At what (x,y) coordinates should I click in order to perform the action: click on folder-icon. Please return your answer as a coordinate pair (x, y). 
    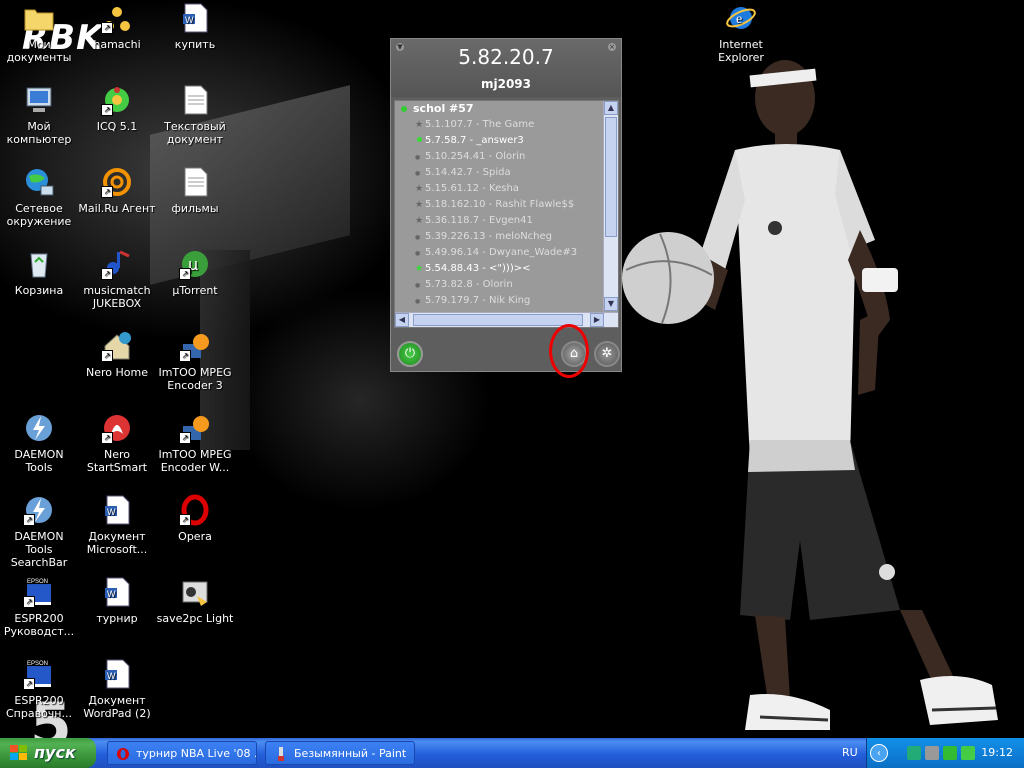
    Looking at the image, I should click on (39, 18).